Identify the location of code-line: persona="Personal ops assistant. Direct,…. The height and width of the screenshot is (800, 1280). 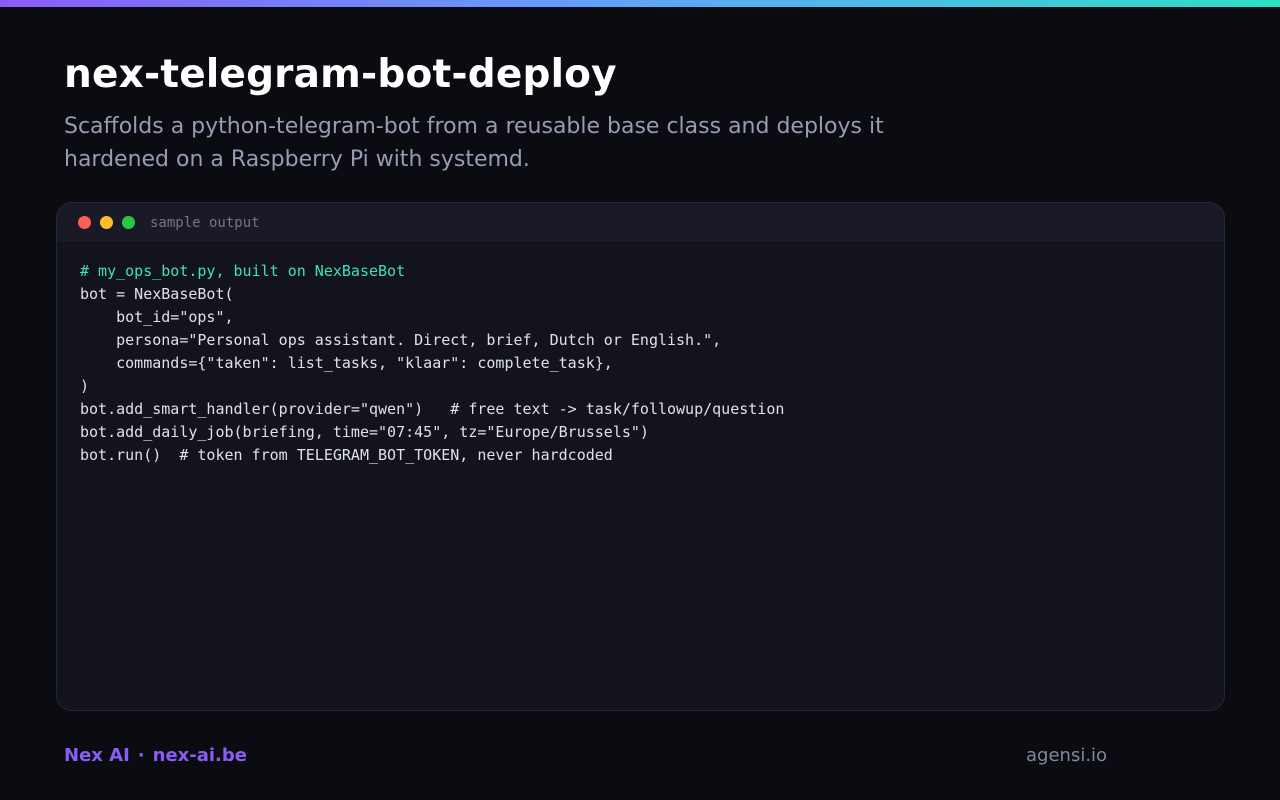
(401, 340).